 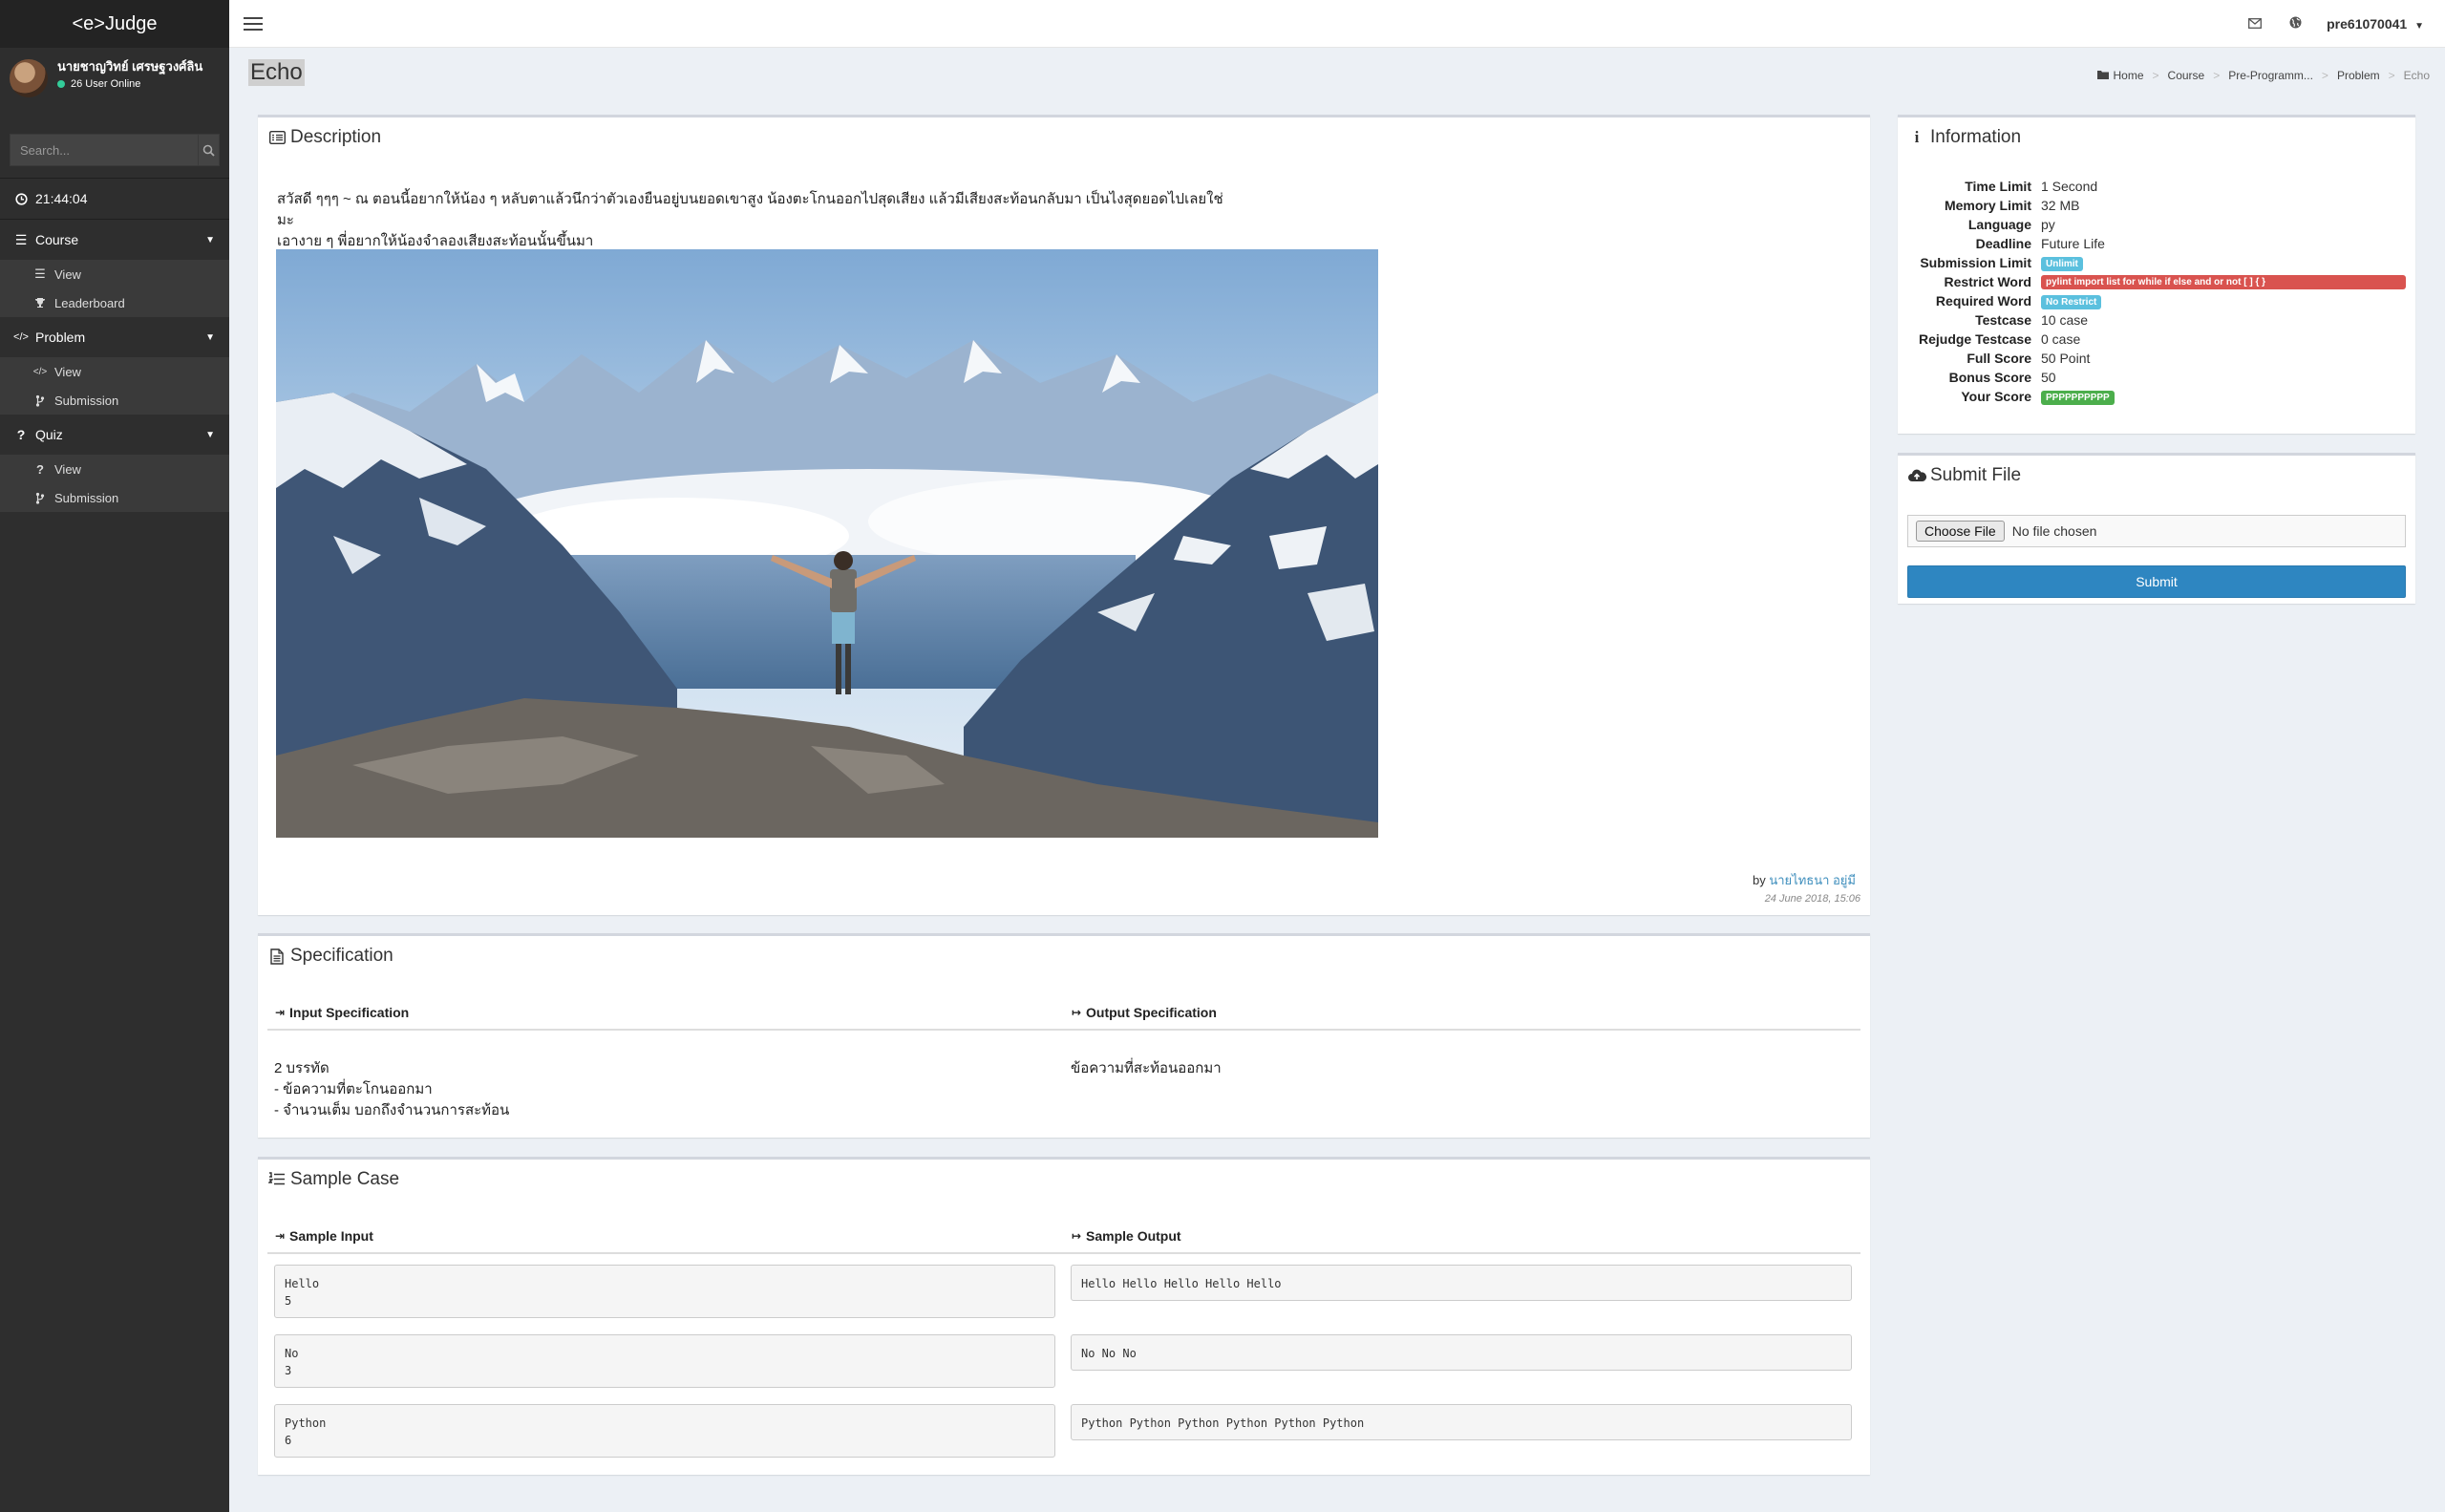 What do you see at coordinates (1999, 224) in the screenshot?
I see `info-label: Language` at bounding box center [1999, 224].